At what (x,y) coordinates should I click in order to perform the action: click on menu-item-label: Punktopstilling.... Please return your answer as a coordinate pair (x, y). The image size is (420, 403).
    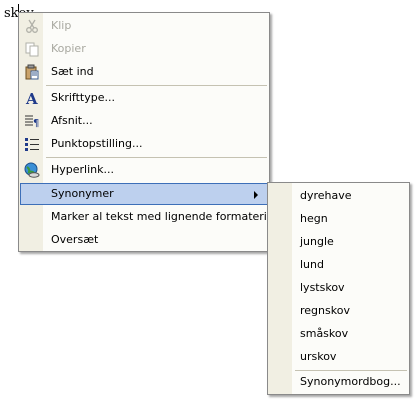
    Looking at the image, I should click on (97, 143).